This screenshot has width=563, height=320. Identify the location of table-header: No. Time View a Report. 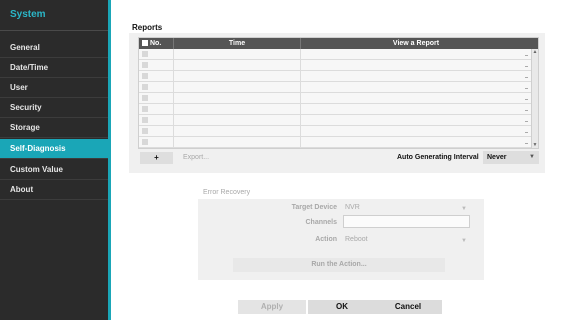
(338, 43).